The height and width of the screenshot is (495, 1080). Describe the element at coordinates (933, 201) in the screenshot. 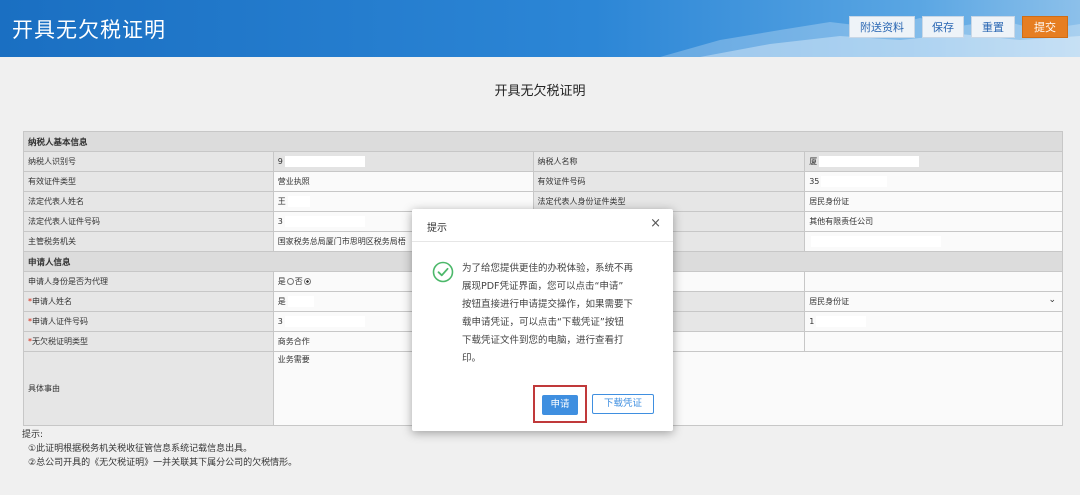

I see `legal-rep-id-type-value: 居民身份证` at that location.